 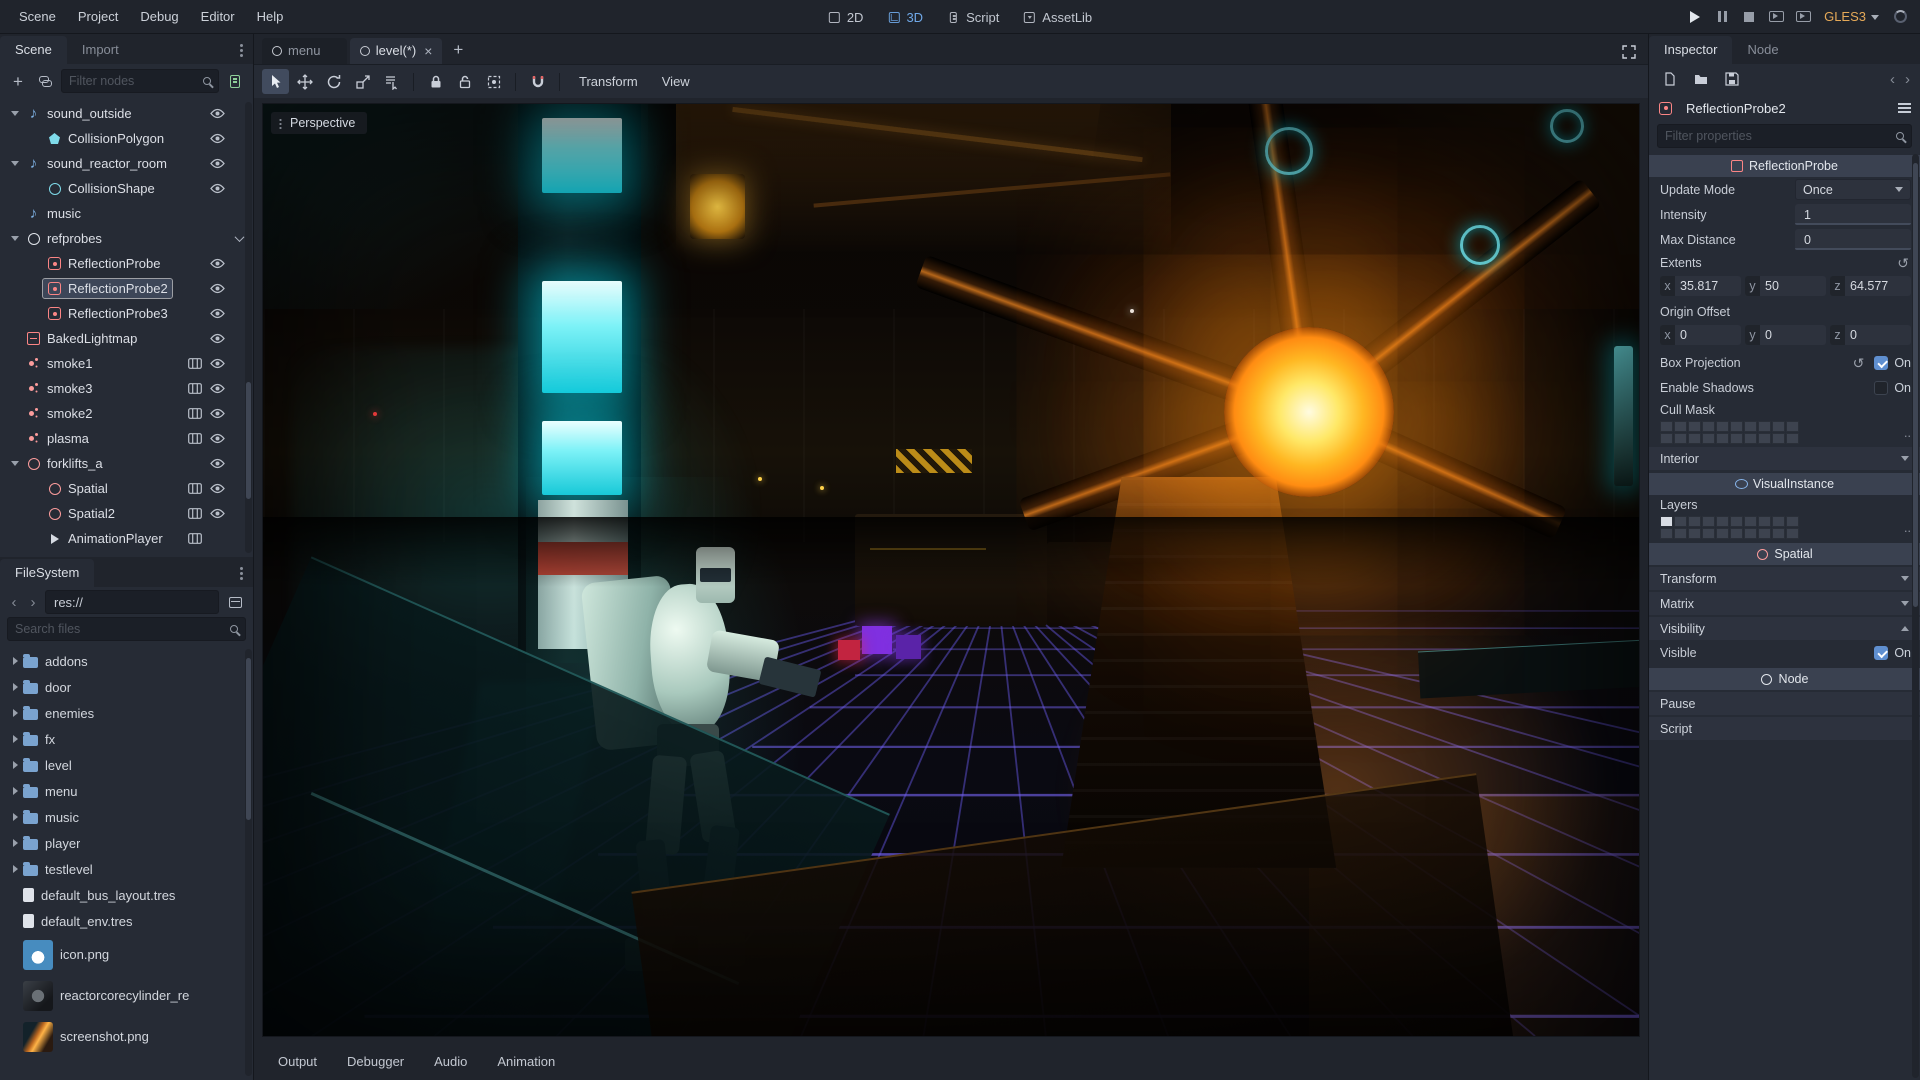 I want to click on bottom-panel-tab: Audio, so click(x=450, y=1061).